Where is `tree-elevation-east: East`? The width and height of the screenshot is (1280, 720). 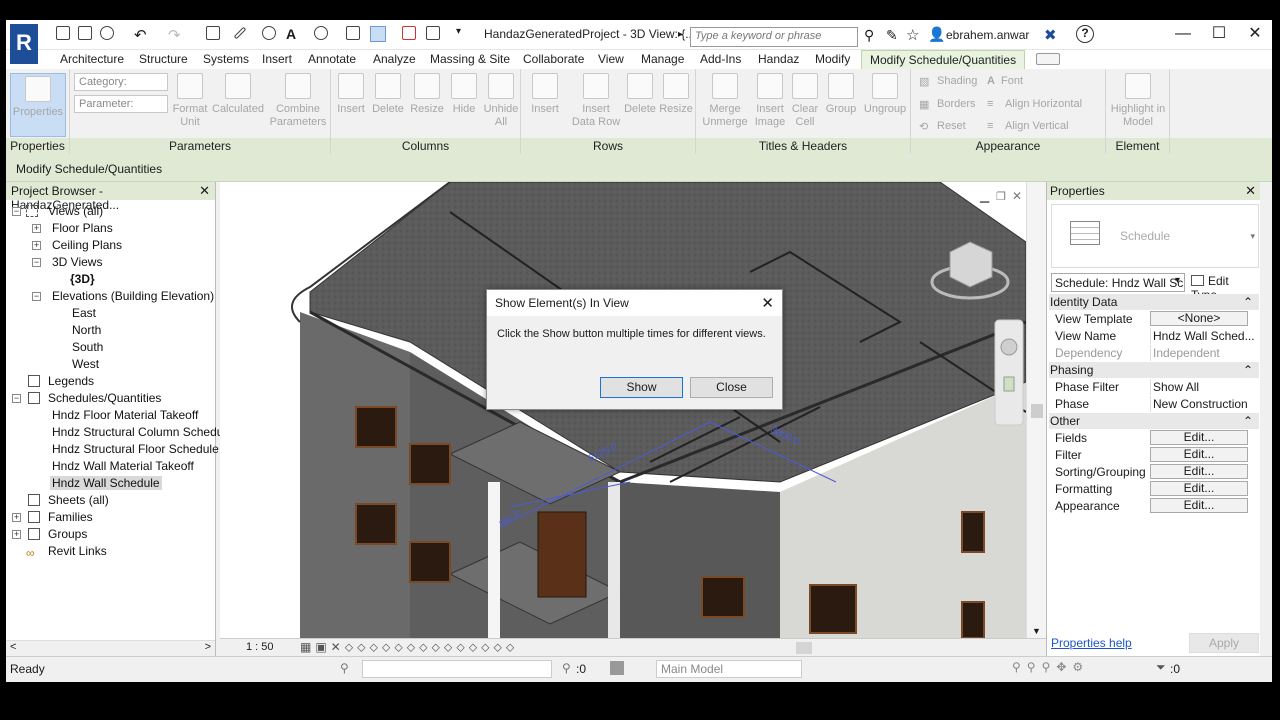 tree-elevation-east: East is located at coordinates (84, 313).